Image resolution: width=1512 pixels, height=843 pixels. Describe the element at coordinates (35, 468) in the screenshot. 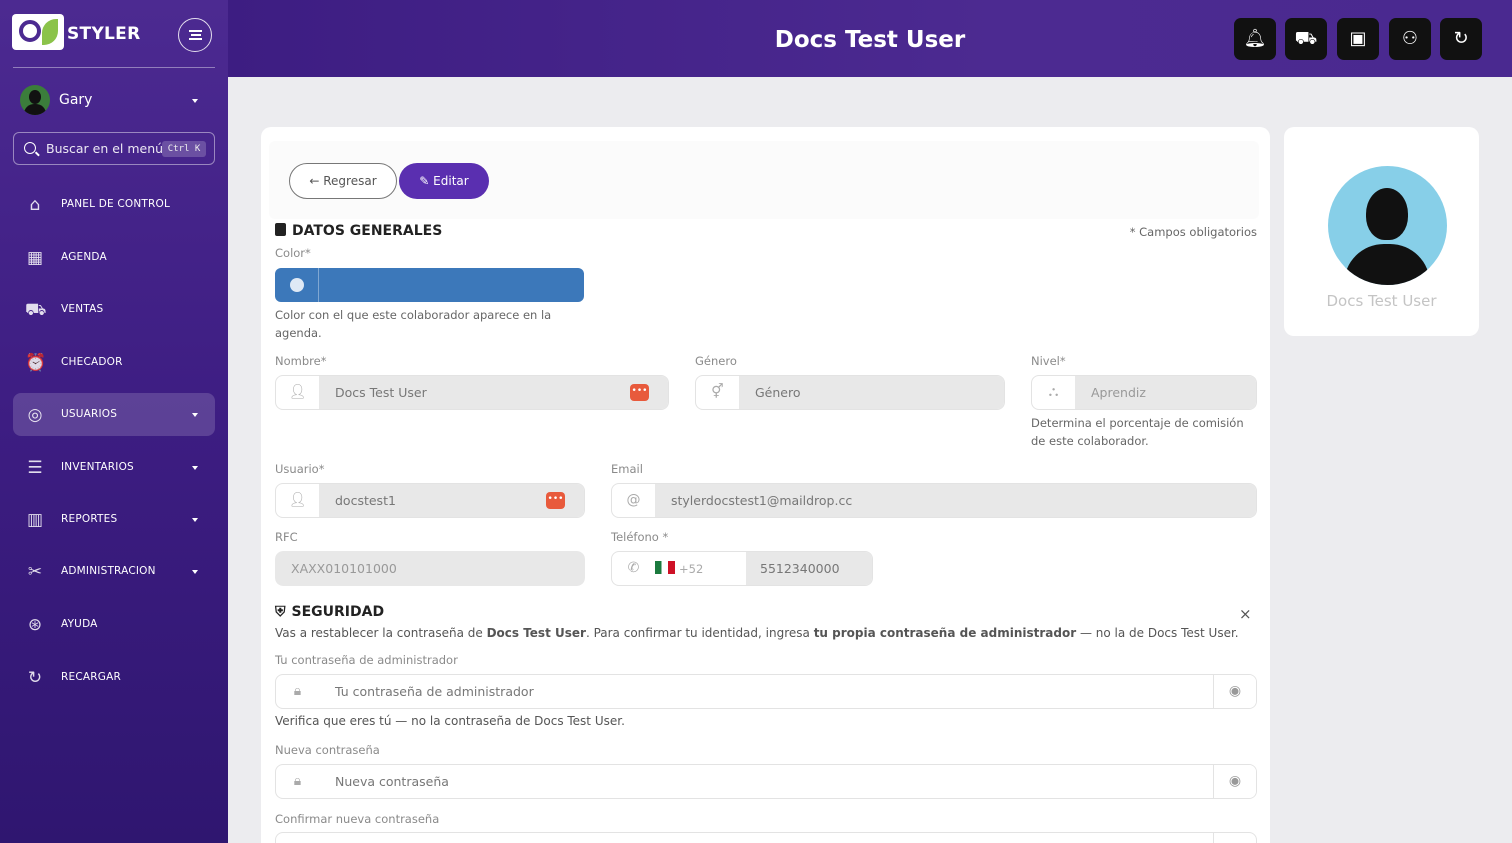

I see `list-icon: ☰` at that location.